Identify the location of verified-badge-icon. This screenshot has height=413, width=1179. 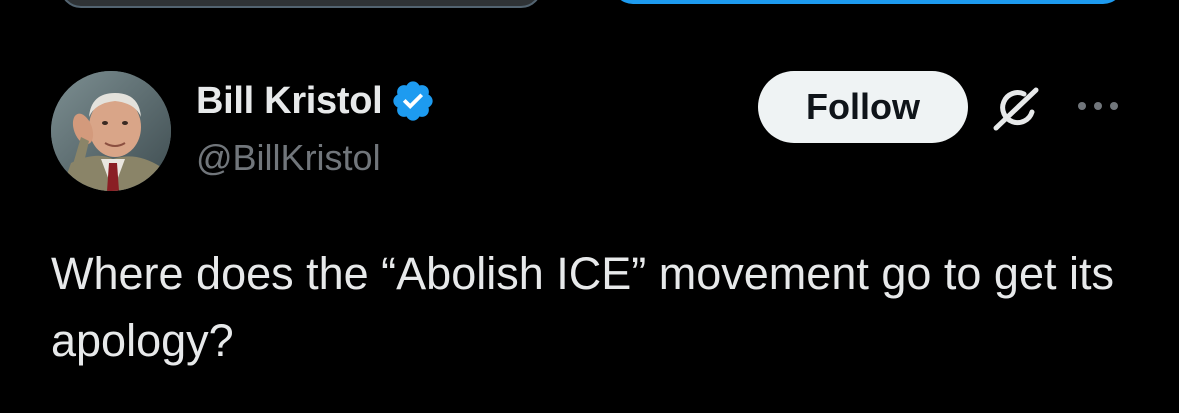
(413, 101).